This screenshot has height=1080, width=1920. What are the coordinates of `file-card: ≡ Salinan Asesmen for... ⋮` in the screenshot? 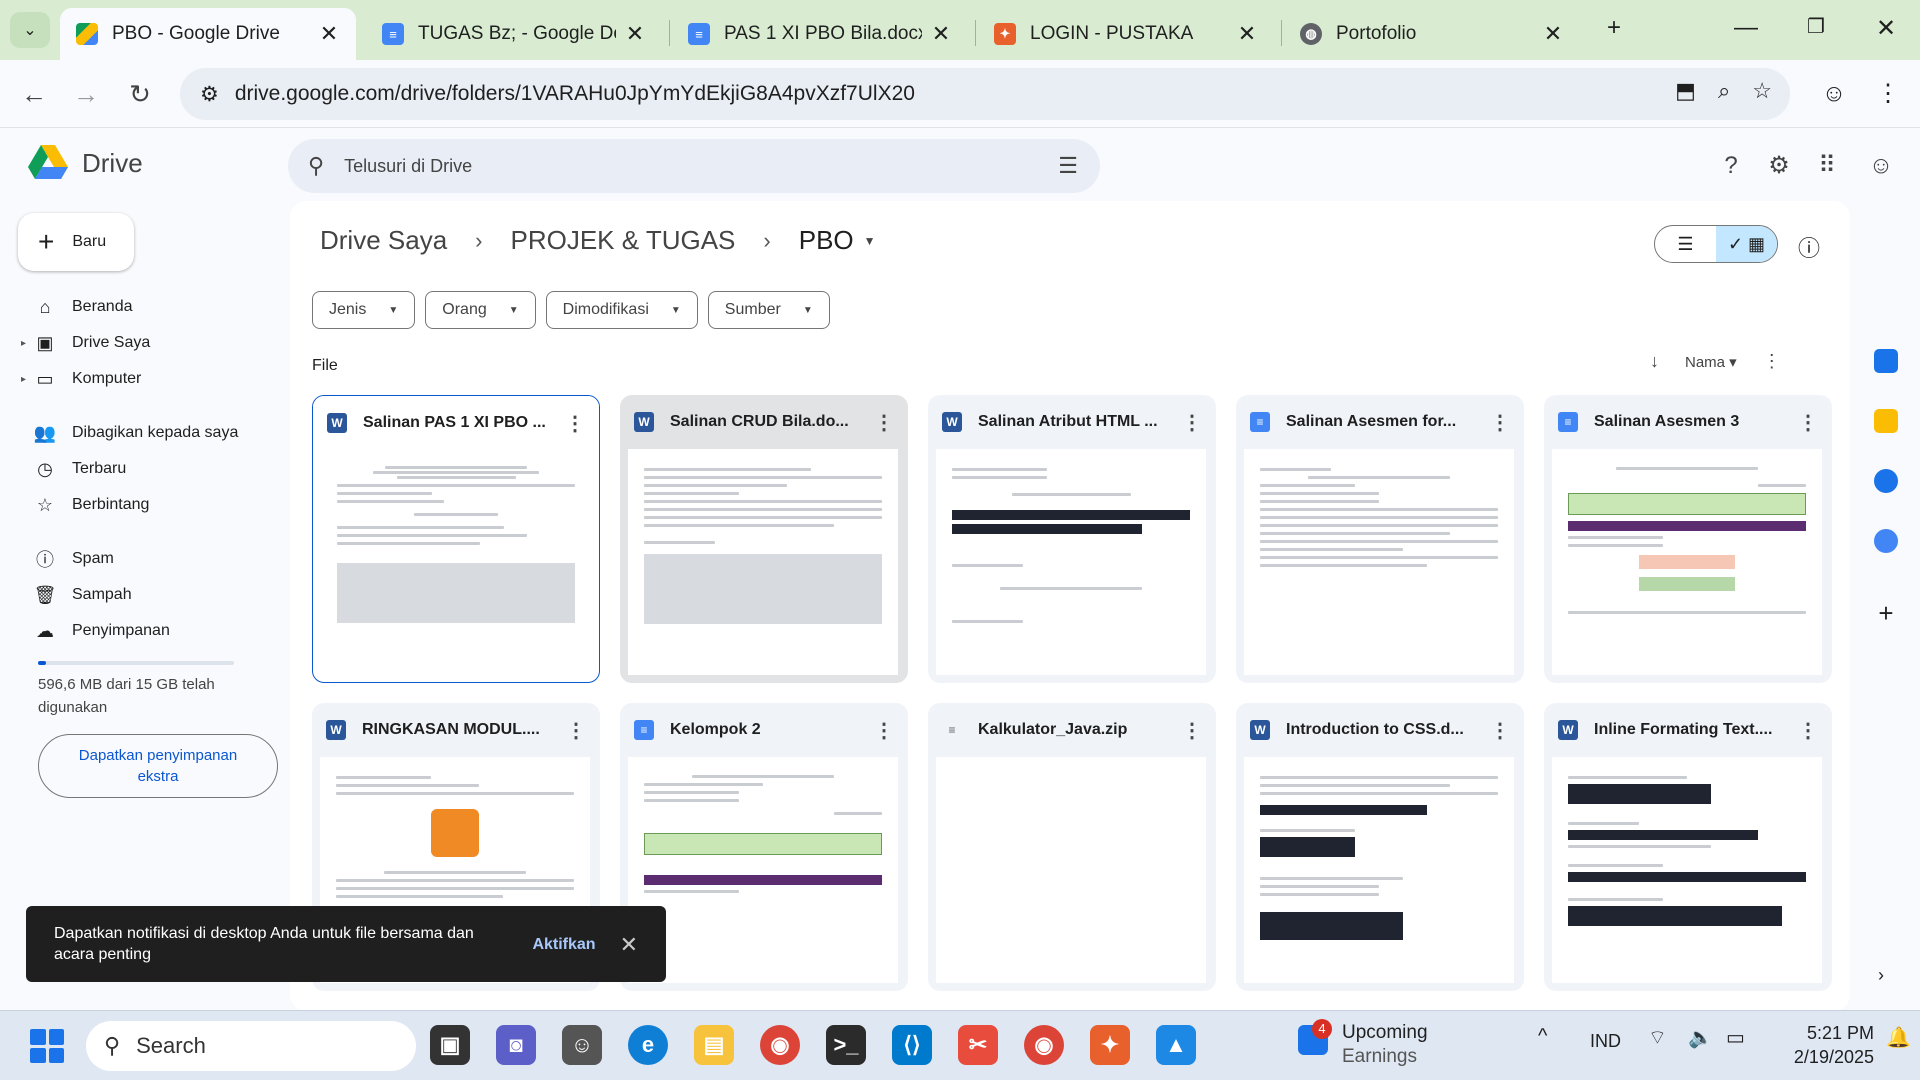 It's located at (1380, 539).